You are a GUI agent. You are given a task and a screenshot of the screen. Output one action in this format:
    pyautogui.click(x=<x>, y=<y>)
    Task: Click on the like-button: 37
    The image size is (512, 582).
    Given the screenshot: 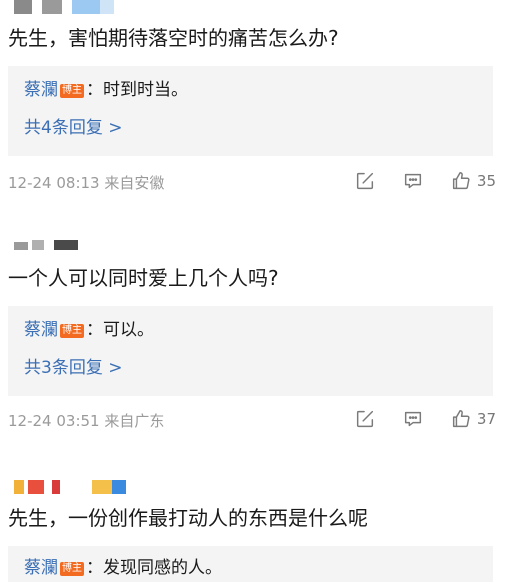 What is the action you would take?
    pyautogui.click(x=473, y=419)
    